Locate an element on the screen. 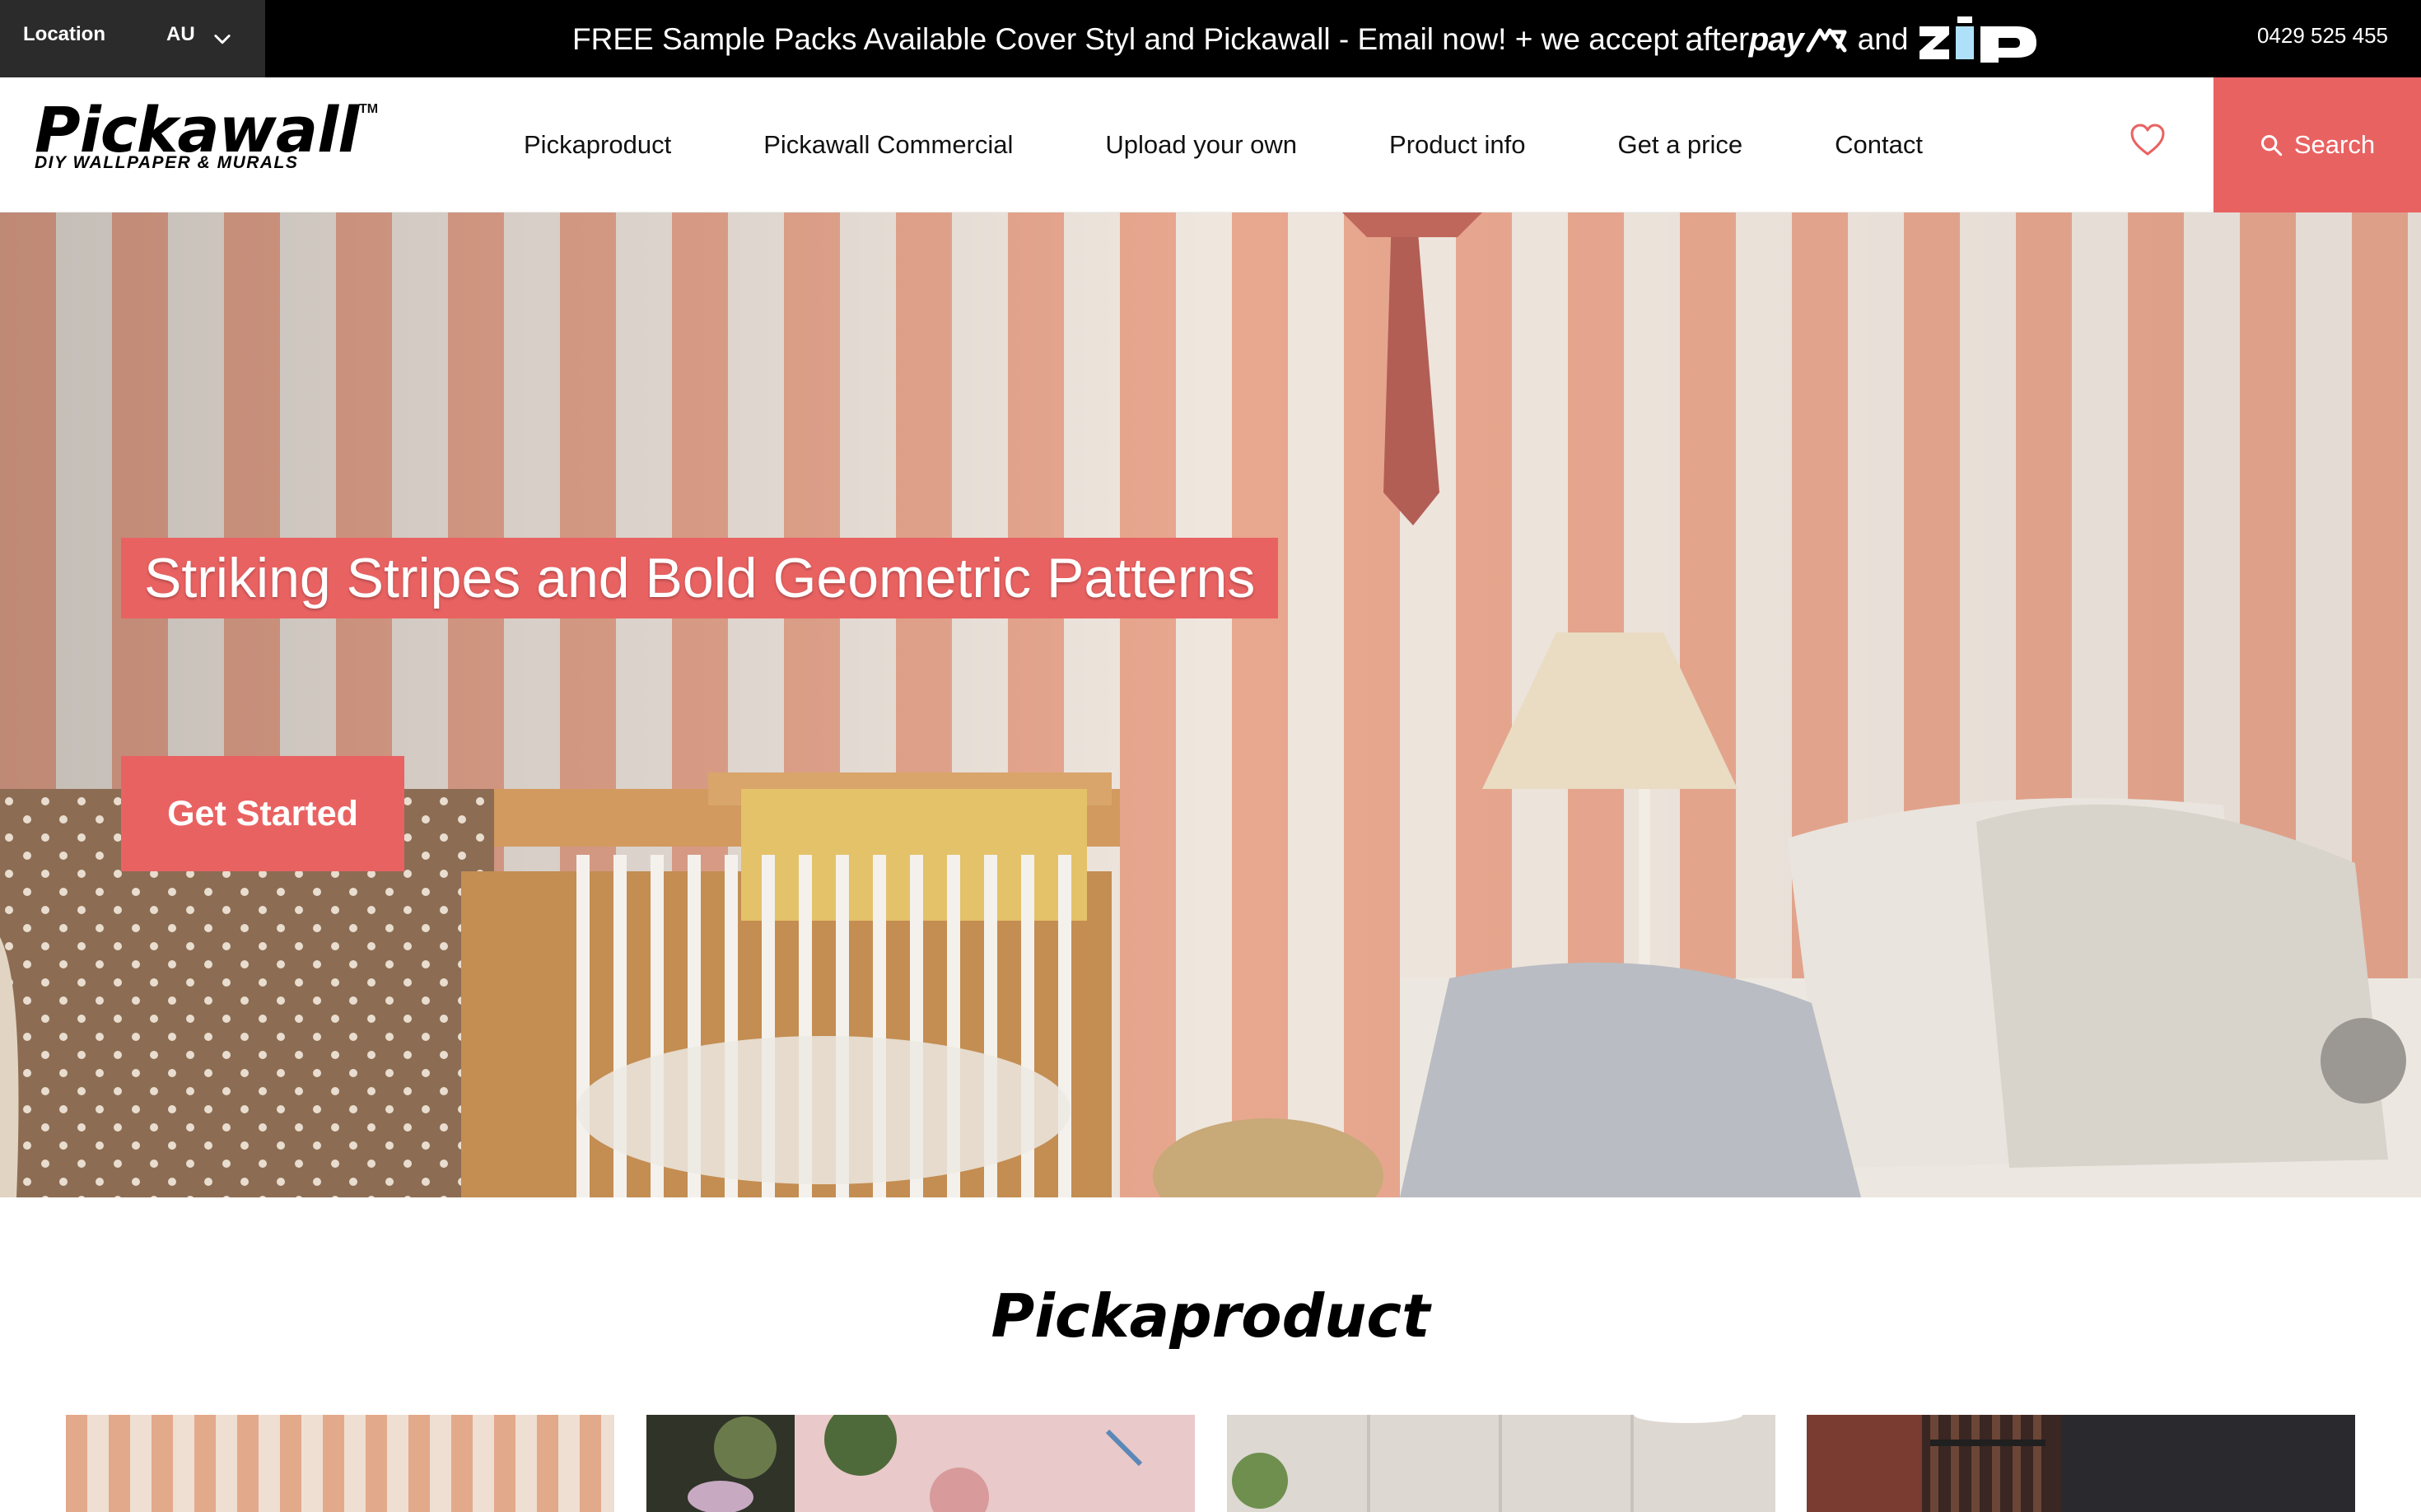 The width and height of the screenshot is (2421, 1512). nav-item-get-a-price: Get a price is located at coordinates (1679, 145).